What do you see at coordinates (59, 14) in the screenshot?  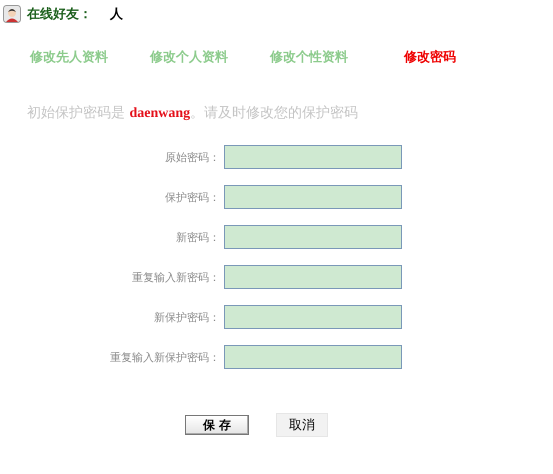 I see `online-friends-label: 在线好友：` at bounding box center [59, 14].